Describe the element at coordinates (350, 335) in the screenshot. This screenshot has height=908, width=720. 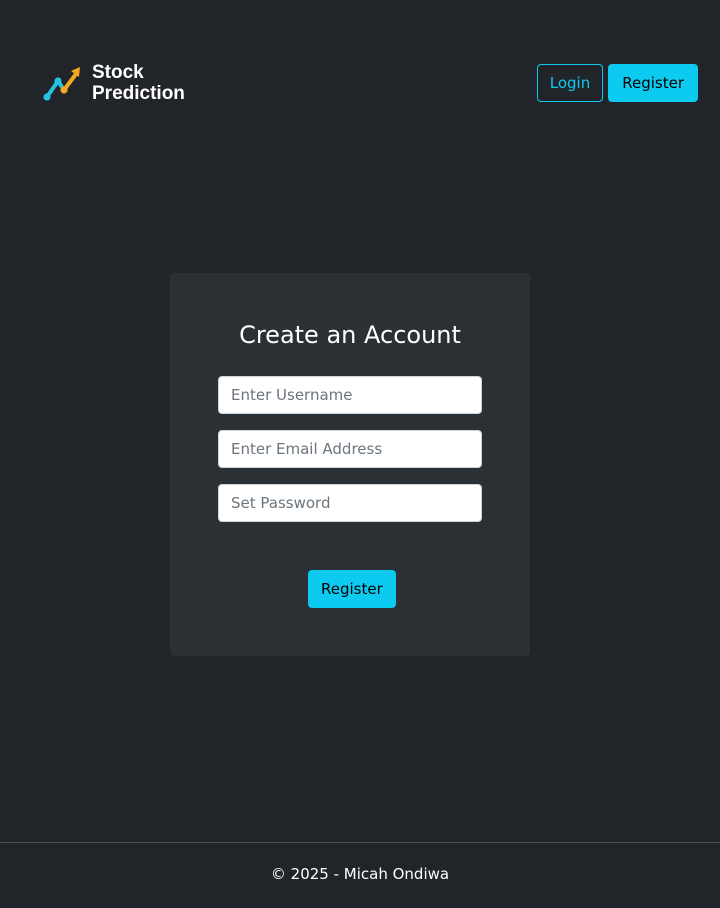
I see `form-title: Create an Account` at that location.